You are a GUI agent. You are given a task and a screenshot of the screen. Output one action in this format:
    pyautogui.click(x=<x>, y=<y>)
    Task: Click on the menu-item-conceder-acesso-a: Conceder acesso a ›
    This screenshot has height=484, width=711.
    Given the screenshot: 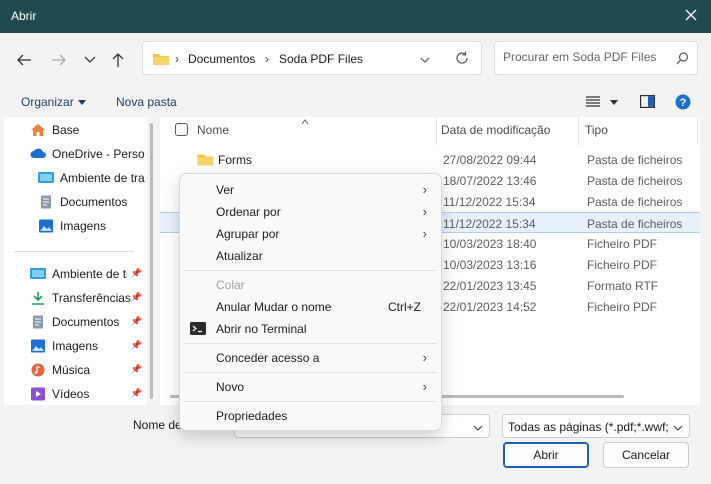 What is the action you would take?
    pyautogui.click(x=310, y=358)
    